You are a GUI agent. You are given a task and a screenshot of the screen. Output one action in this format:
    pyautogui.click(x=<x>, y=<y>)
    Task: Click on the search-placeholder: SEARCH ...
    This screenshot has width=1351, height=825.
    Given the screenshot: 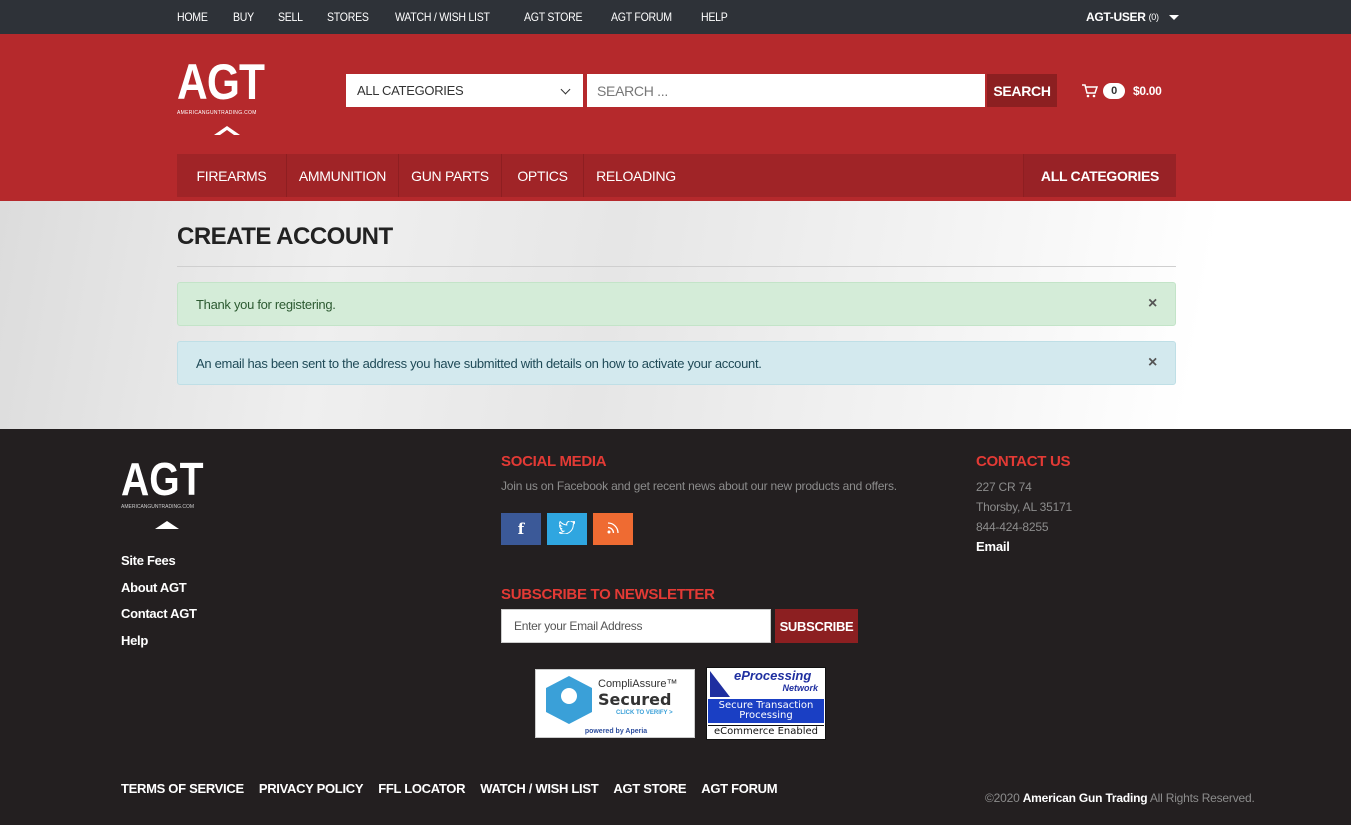 What is the action you would take?
    pyautogui.click(x=632, y=90)
    